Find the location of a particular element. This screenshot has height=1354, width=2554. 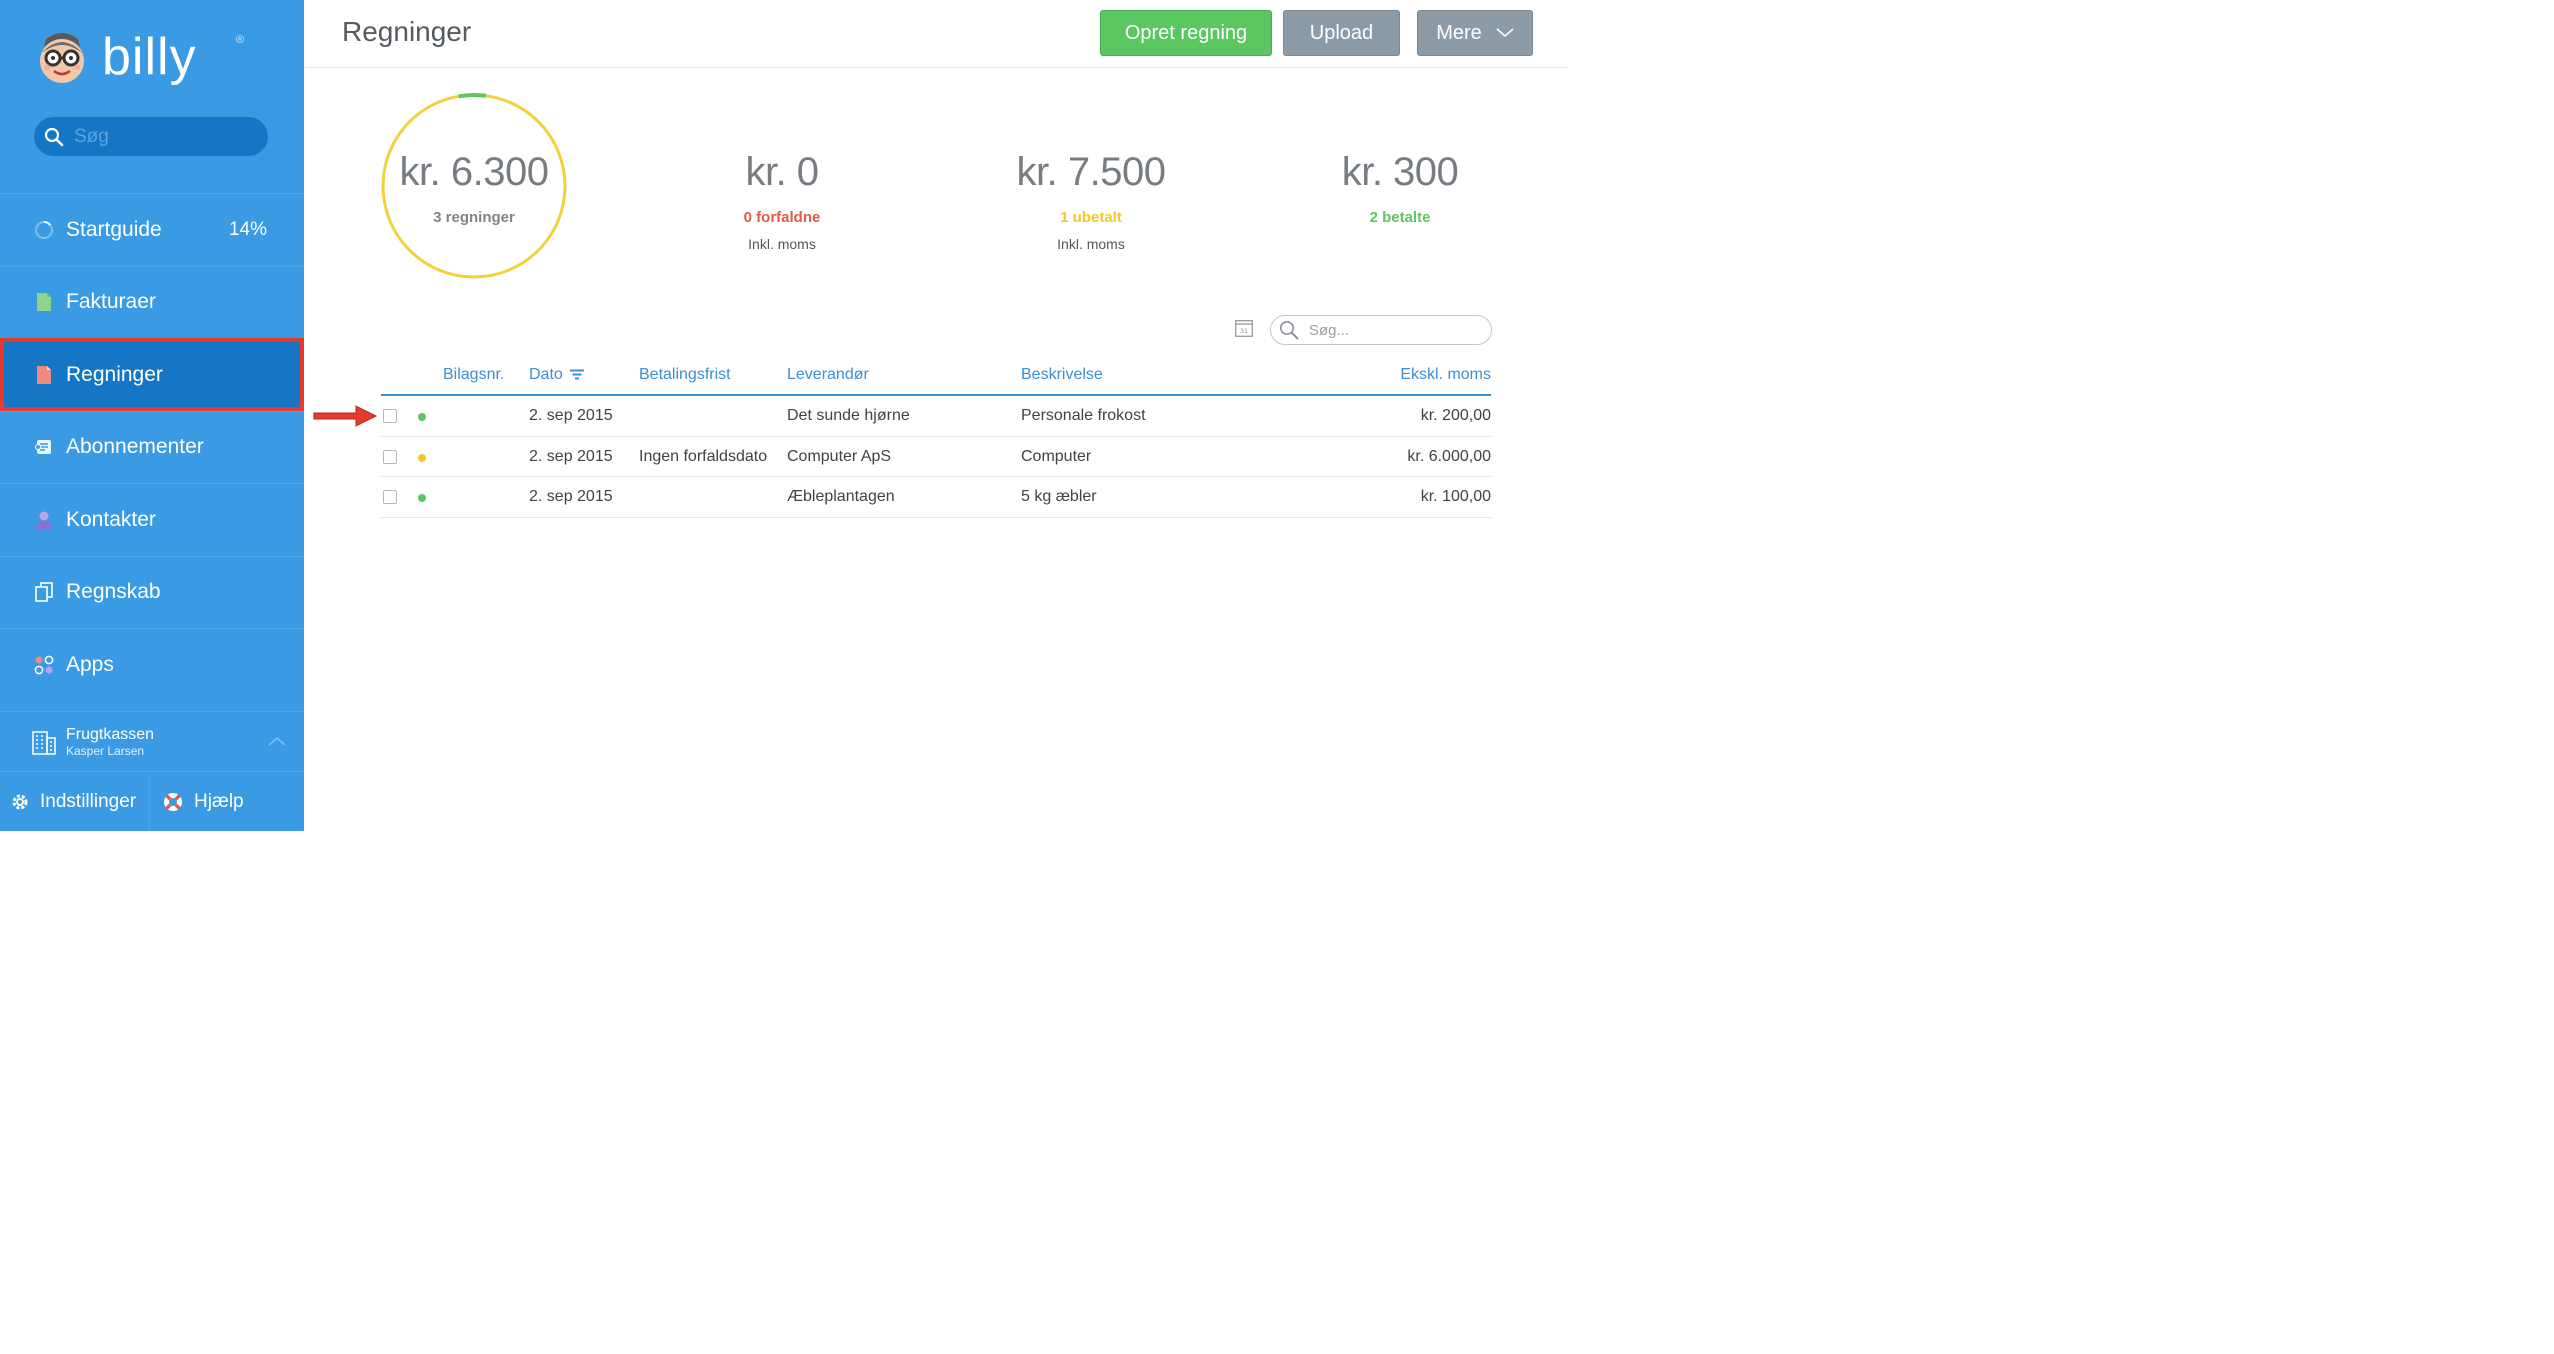

create-bill-button: Opret regning is located at coordinates (1186, 33).